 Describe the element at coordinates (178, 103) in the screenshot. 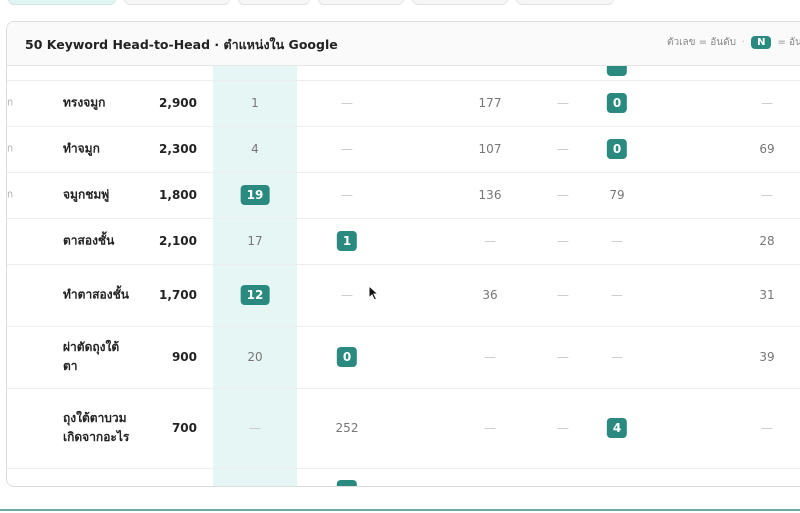

I see `cell-volume: 2,900` at that location.